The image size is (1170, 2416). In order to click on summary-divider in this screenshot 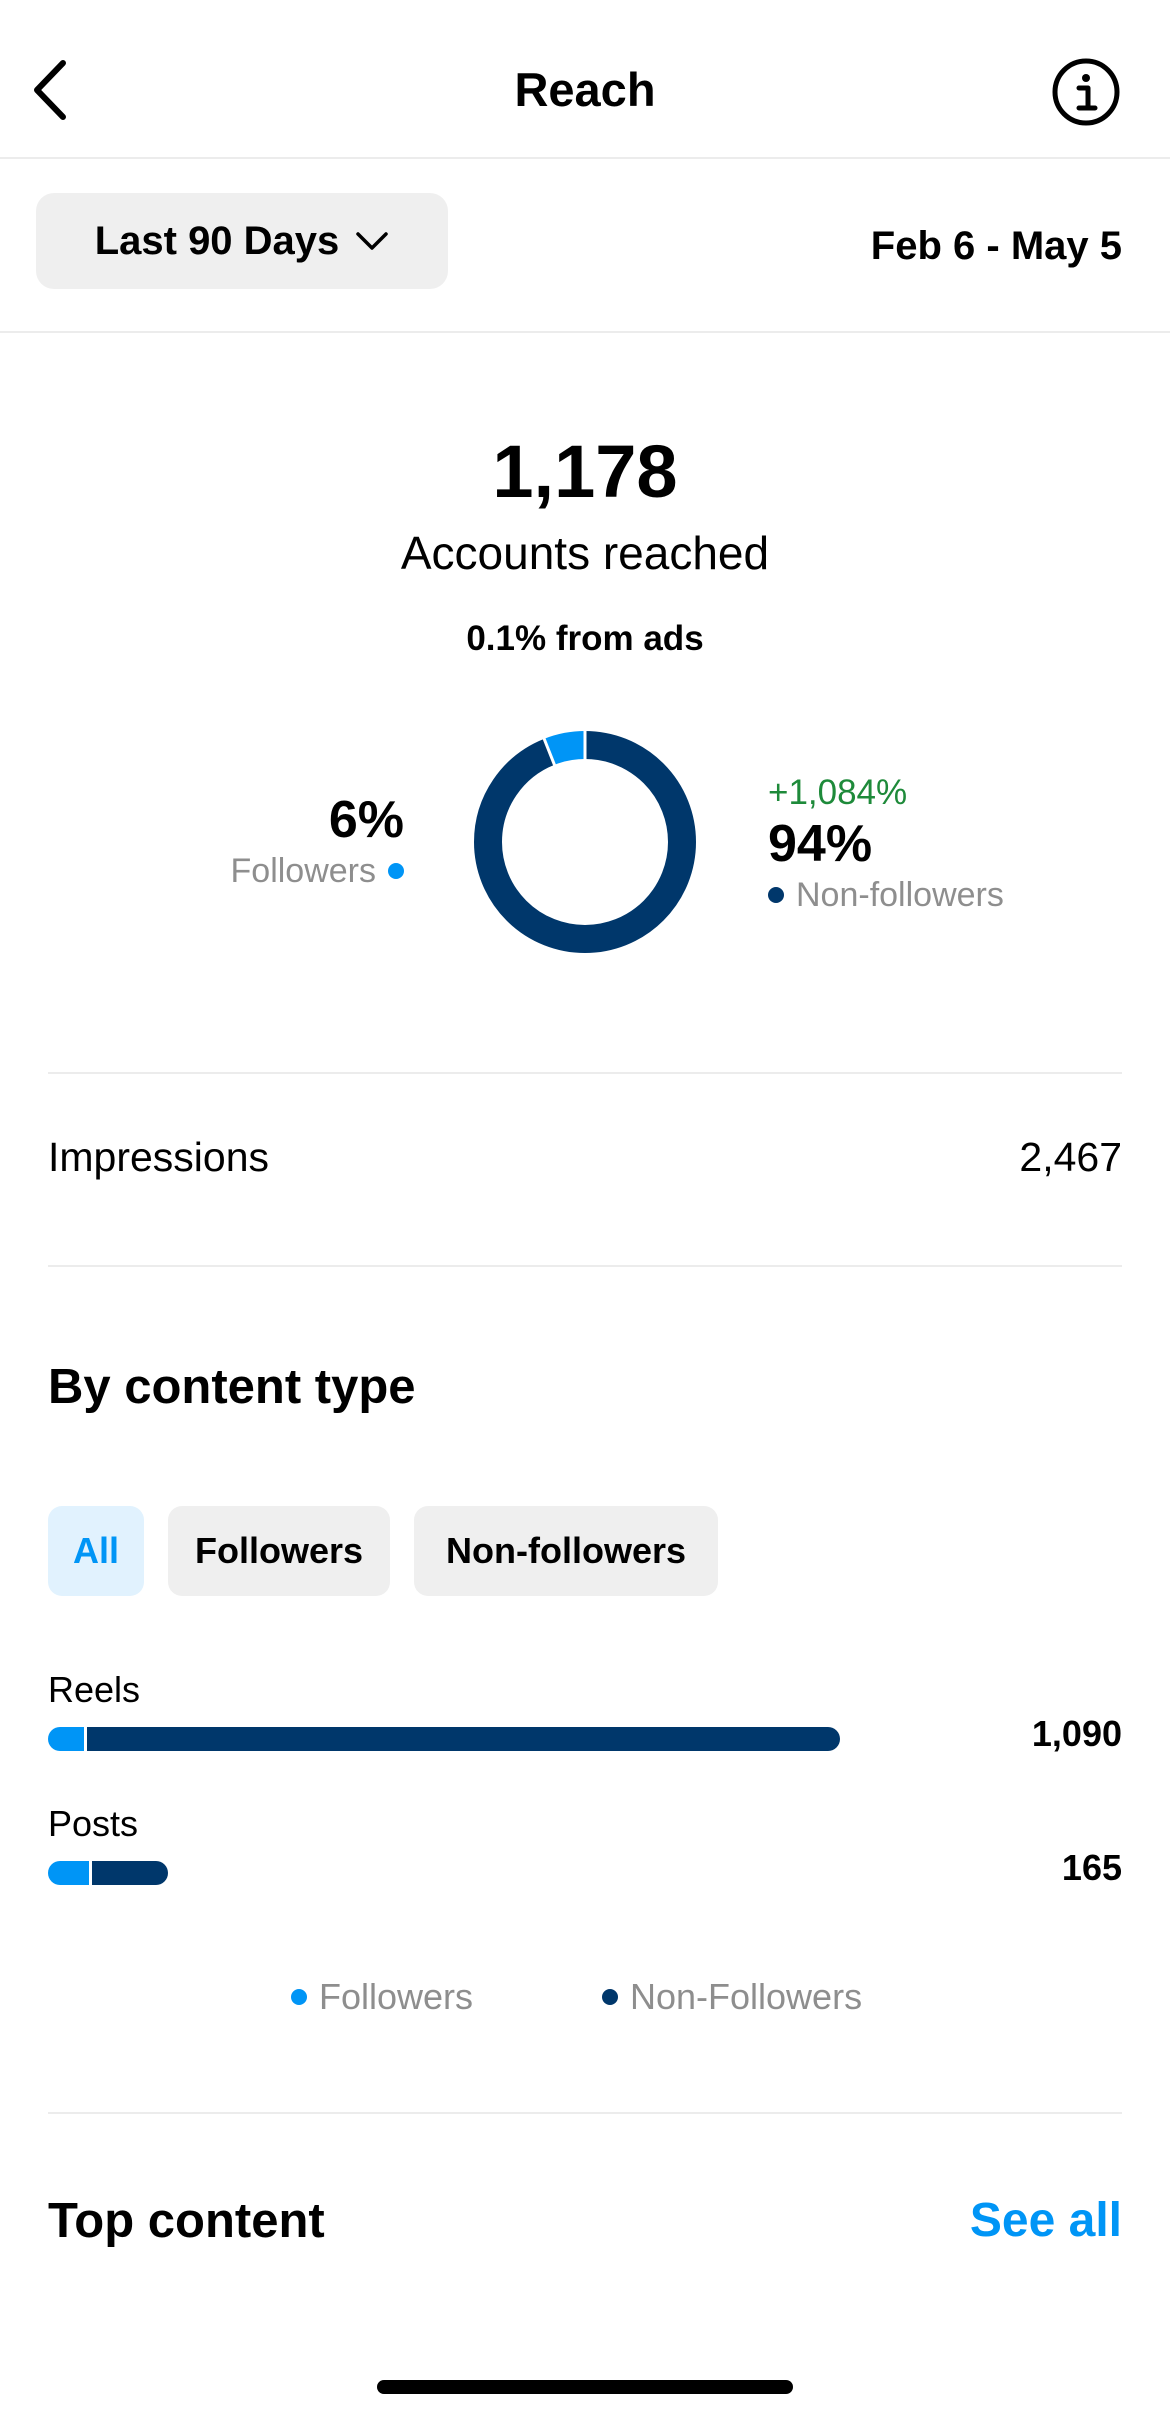, I will do `click(585, 1073)`.